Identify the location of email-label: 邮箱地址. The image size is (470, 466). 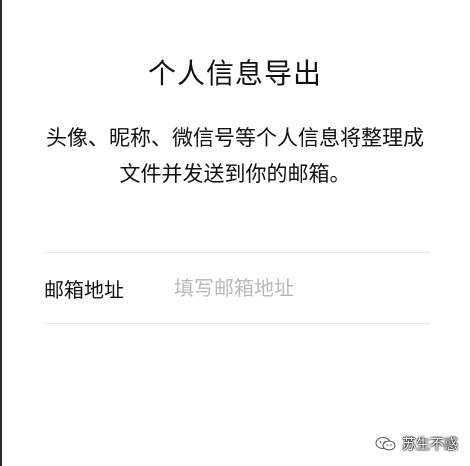
(84, 289).